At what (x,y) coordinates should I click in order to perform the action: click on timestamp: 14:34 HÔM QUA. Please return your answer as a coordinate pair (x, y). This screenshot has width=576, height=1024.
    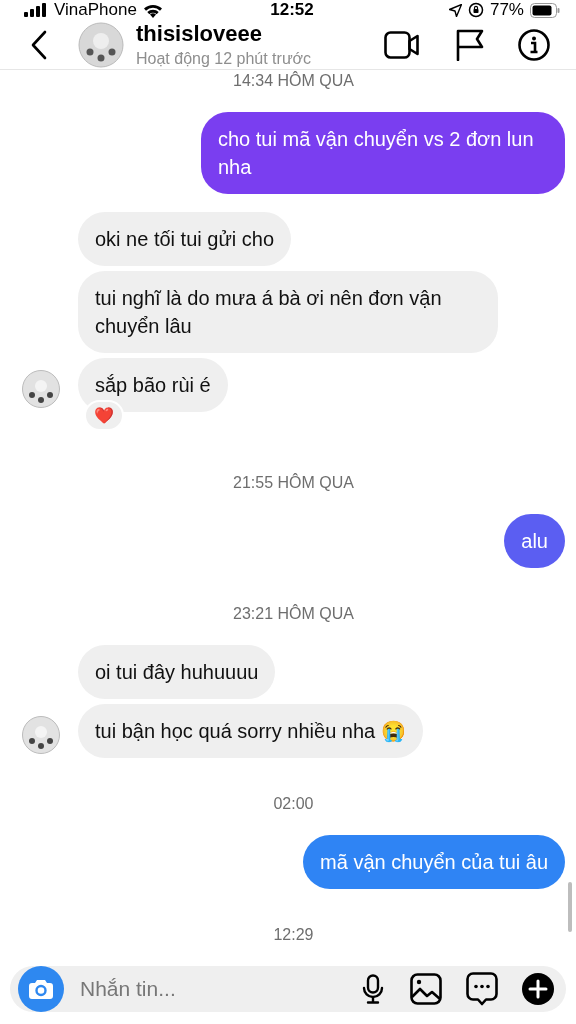
    Looking at the image, I should click on (293, 81).